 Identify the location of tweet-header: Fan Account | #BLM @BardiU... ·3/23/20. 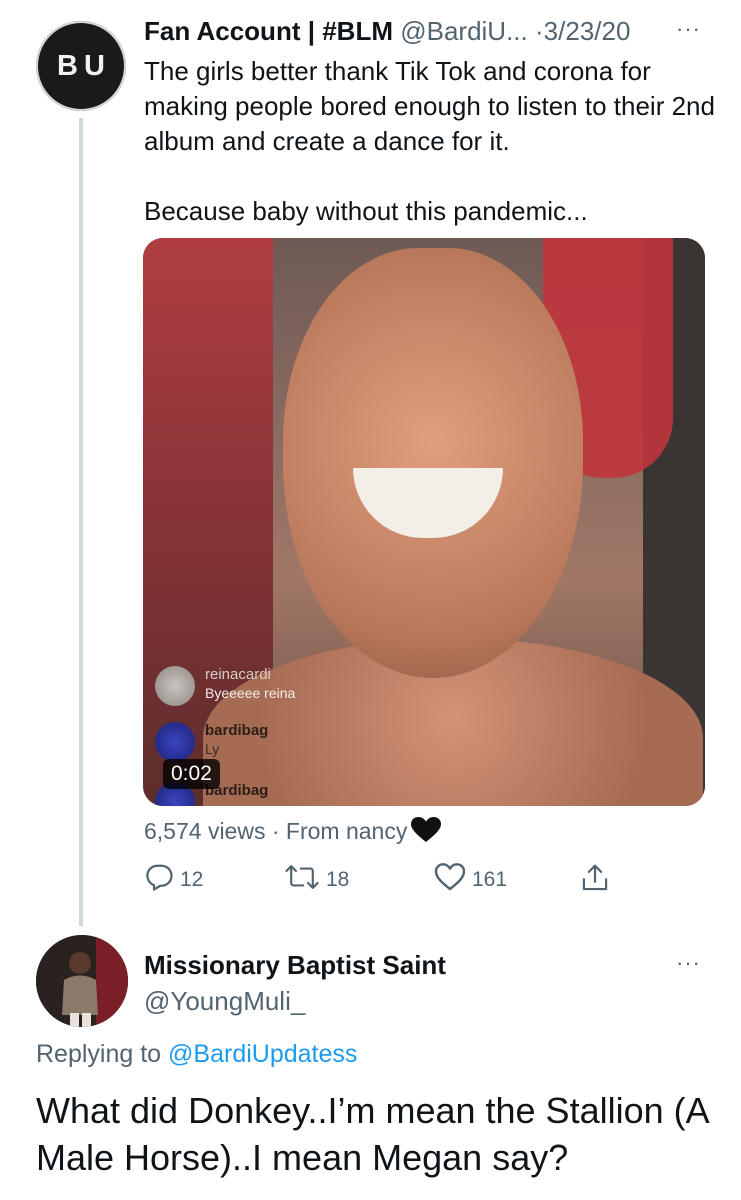
(387, 31).